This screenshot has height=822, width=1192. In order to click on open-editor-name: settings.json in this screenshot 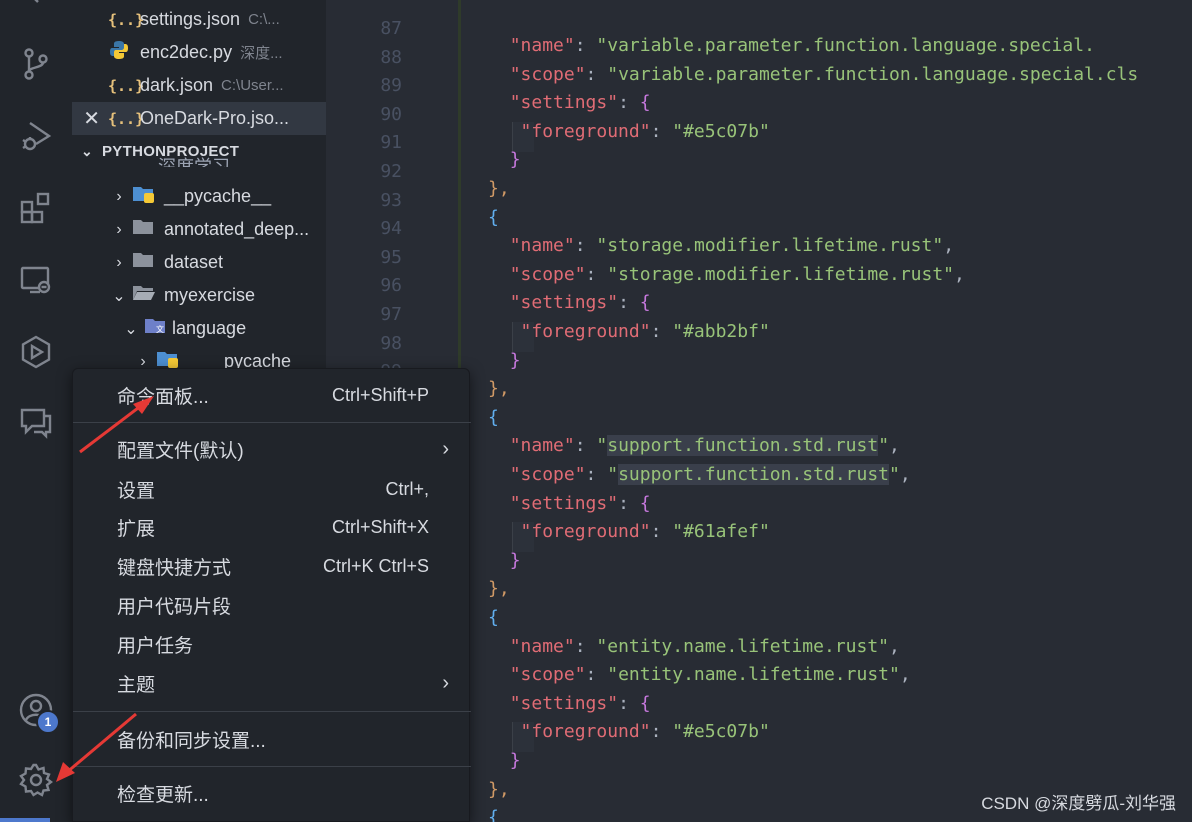, I will do `click(190, 19)`.